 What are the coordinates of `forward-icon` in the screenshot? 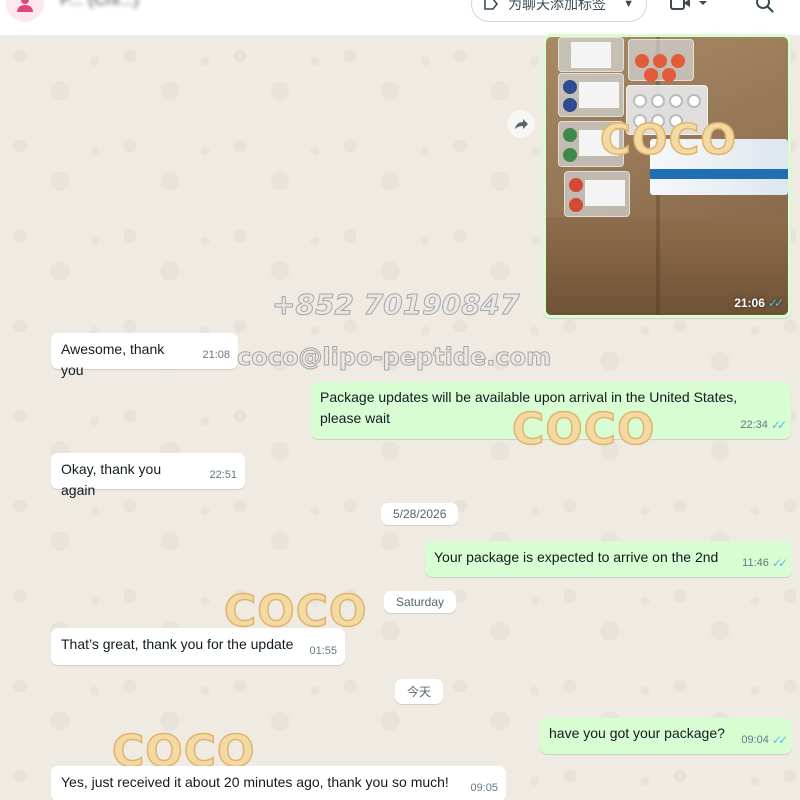 It's located at (521, 124).